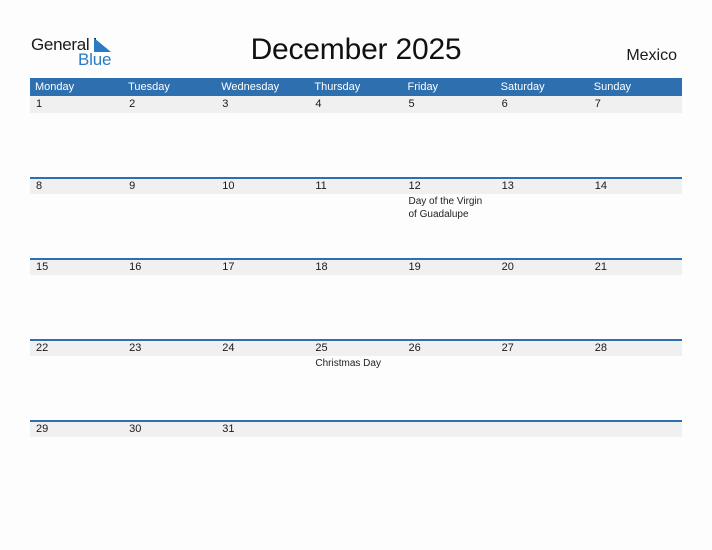  I want to click on day-cell: 13, so click(542, 186).